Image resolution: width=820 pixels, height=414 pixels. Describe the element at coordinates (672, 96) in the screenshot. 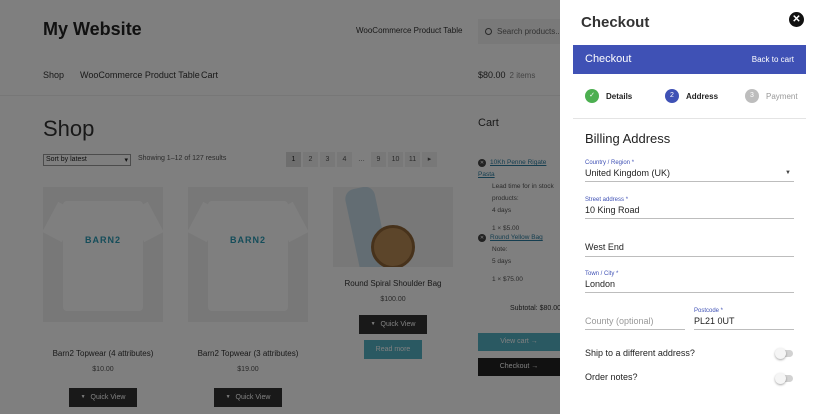

I see `step-number: 2` at that location.